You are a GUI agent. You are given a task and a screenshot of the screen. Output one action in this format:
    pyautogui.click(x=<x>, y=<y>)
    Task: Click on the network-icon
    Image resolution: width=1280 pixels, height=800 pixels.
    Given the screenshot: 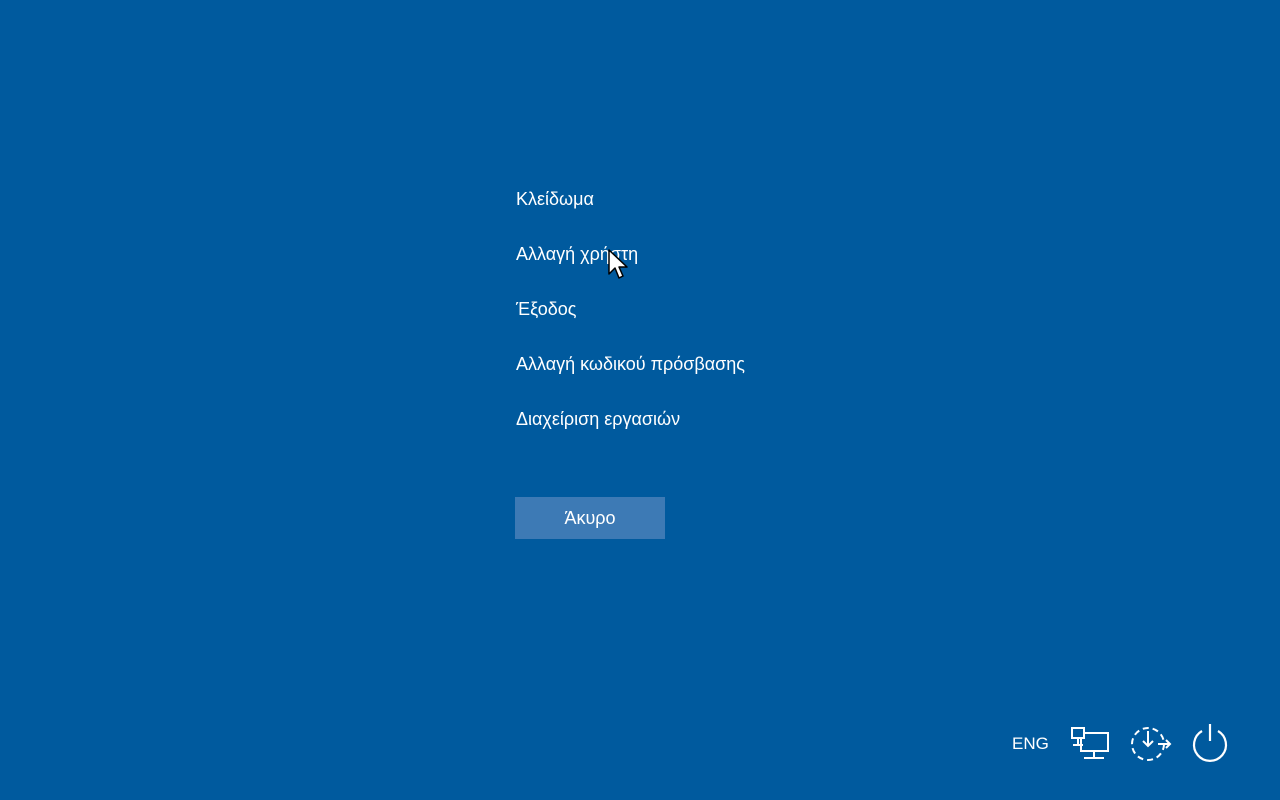 What is the action you would take?
    pyautogui.click(x=1090, y=743)
    